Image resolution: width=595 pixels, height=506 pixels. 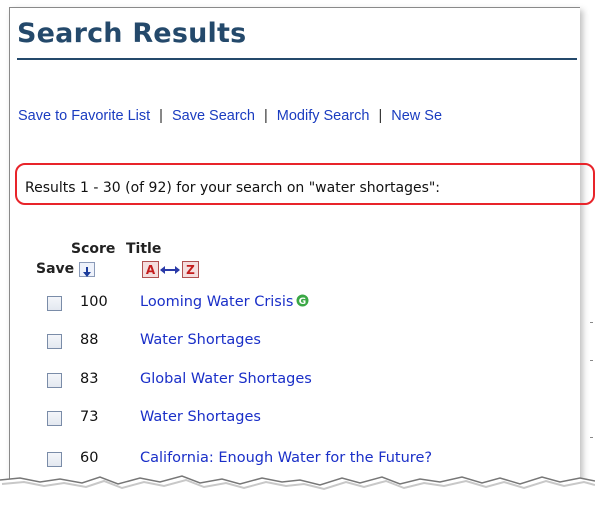 What do you see at coordinates (144, 249) in the screenshot?
I see `title-column-header: Title` at bounding box center [144, 249].